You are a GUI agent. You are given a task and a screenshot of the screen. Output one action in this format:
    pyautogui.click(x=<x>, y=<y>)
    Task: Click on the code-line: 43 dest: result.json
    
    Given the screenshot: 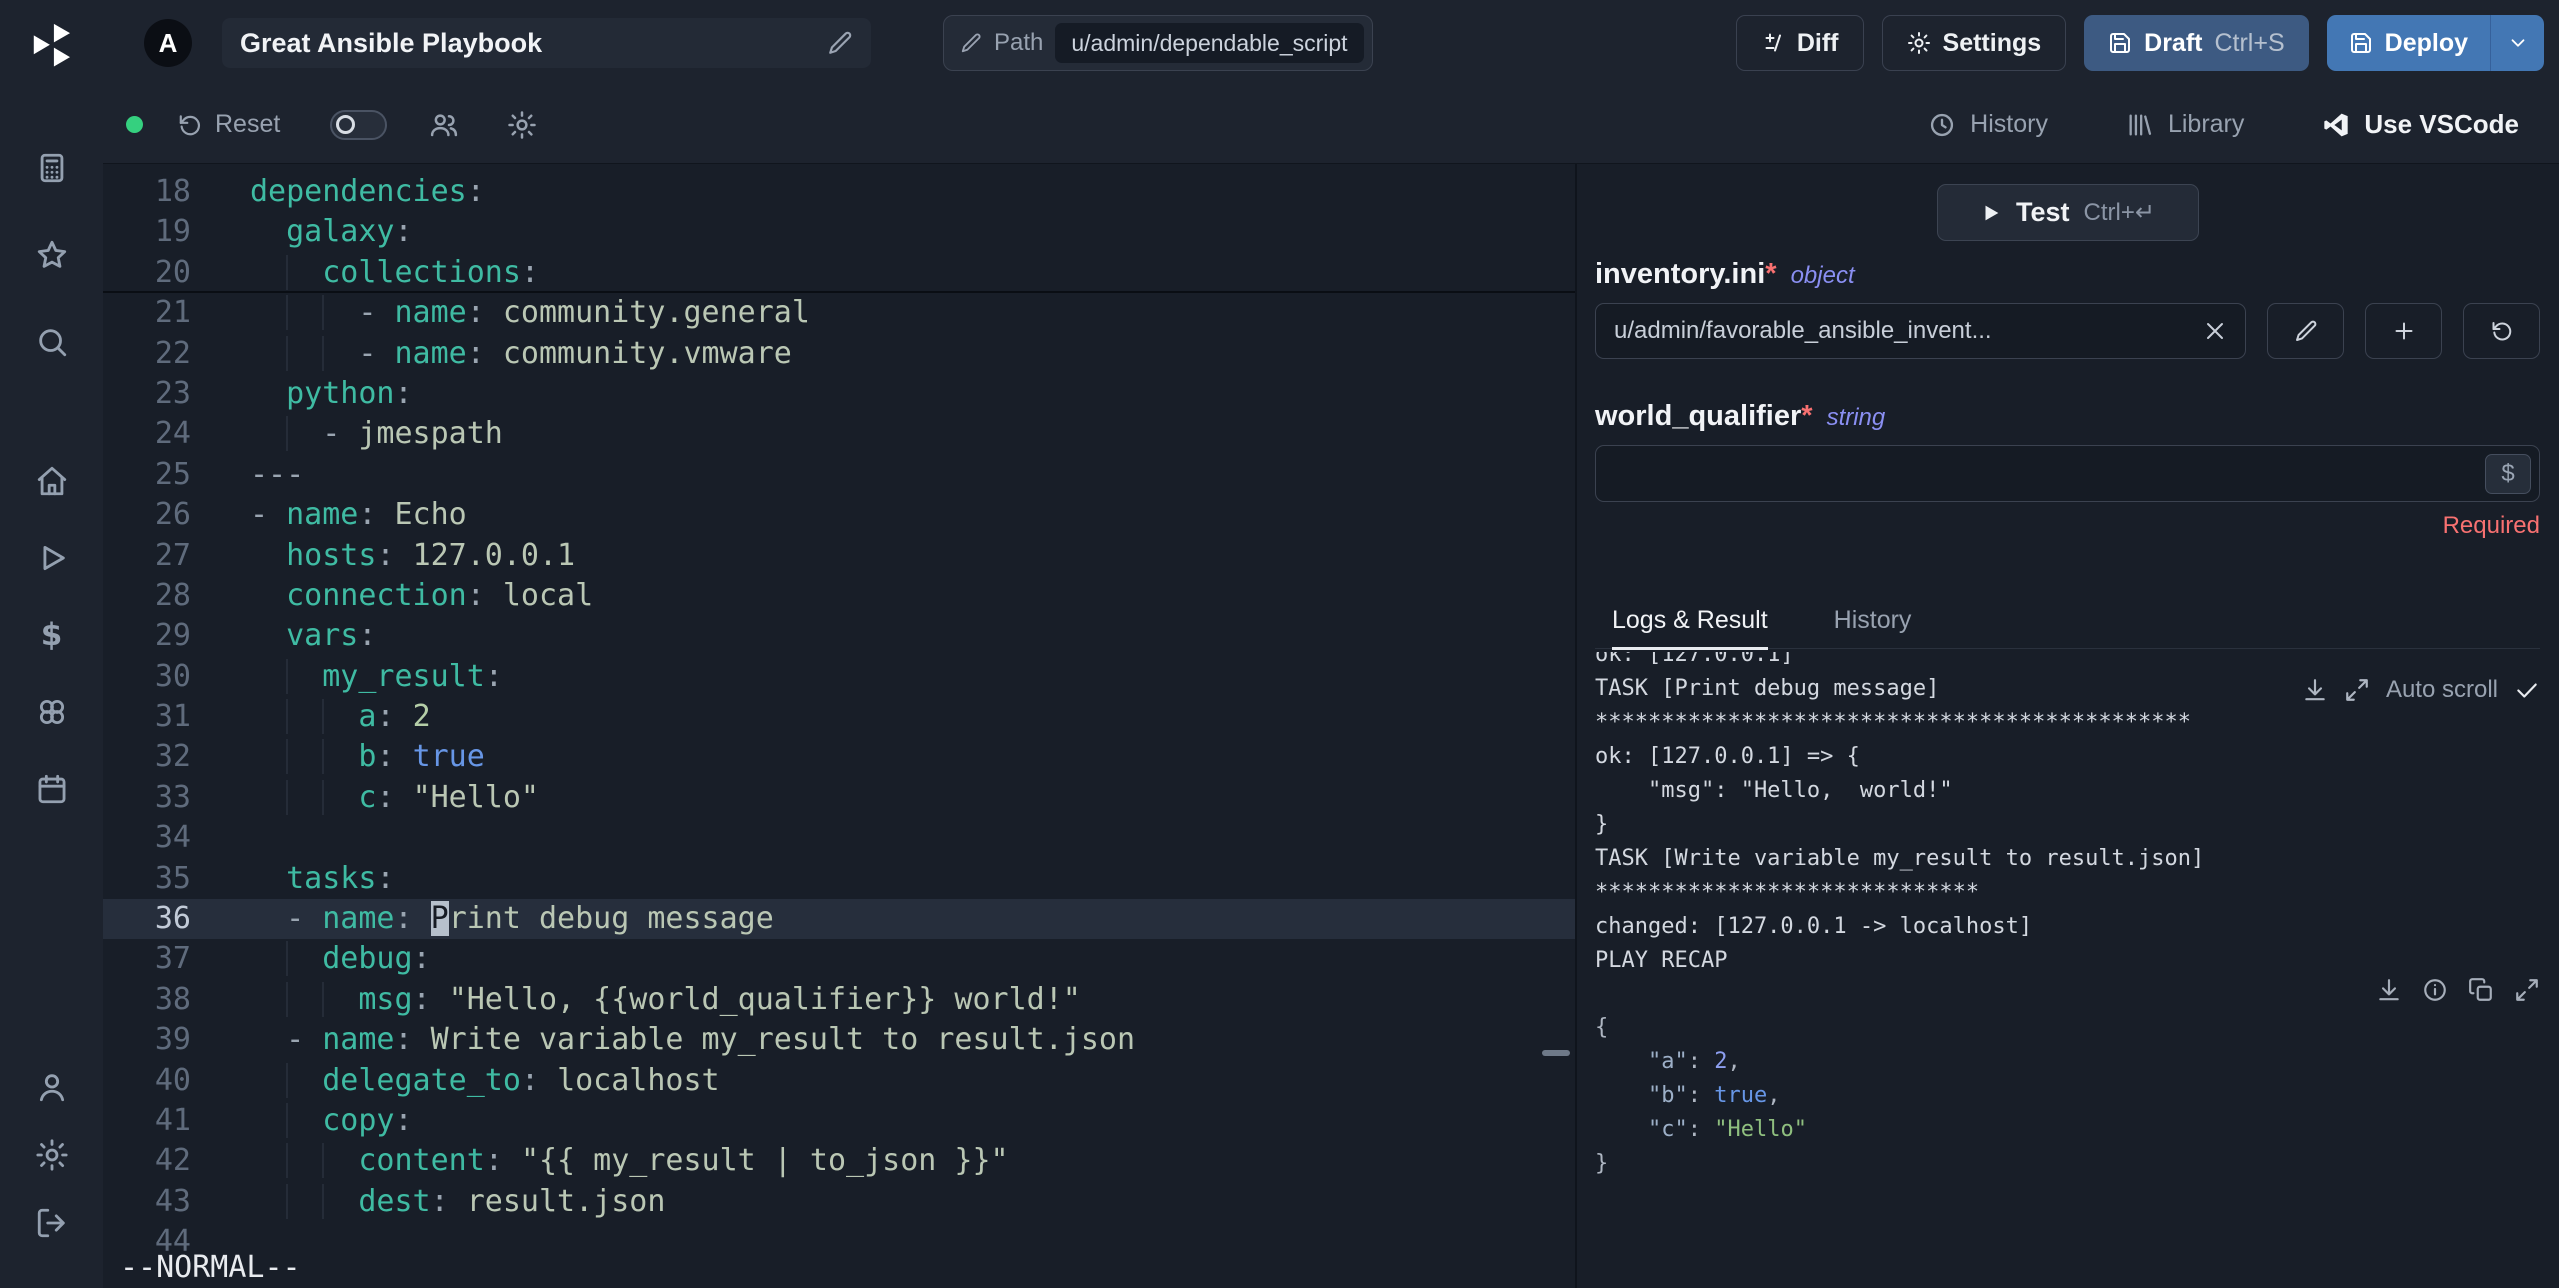 What is the action you would take?
    pyautogui.click(x=839, y=1202)
    